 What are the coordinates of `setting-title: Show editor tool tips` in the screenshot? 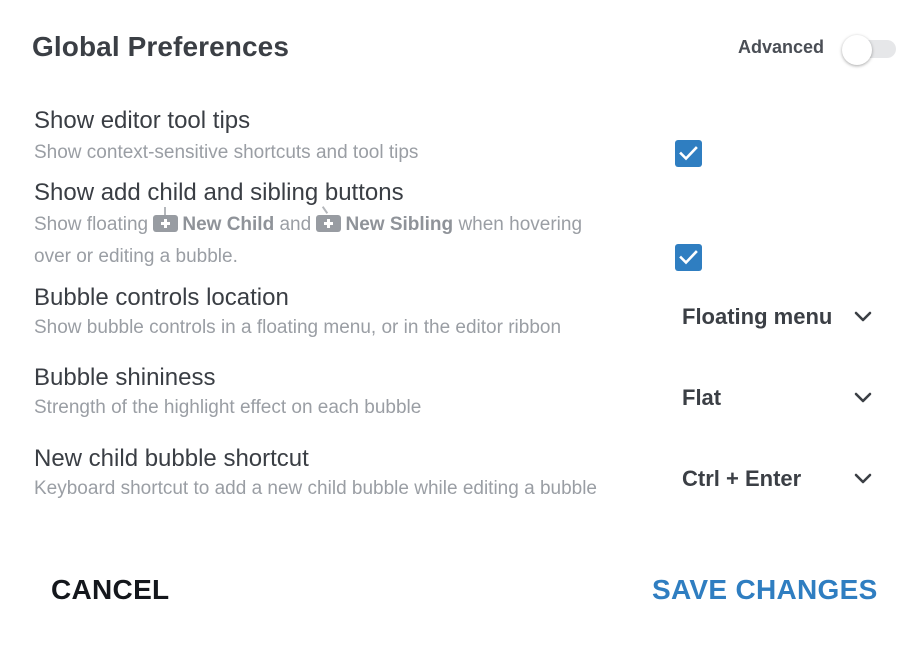 It's located at (142, 120).